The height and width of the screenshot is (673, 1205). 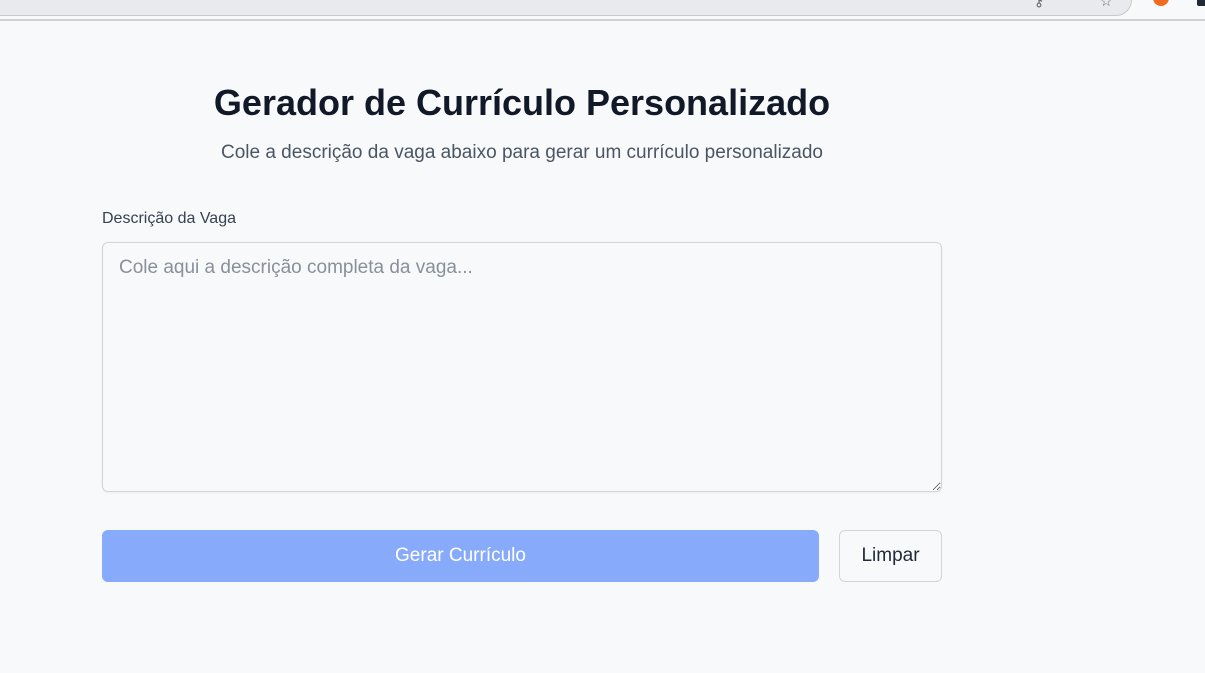 I want to click on job-description-label: Descrição da Vaga, so click(x=169, y=218).